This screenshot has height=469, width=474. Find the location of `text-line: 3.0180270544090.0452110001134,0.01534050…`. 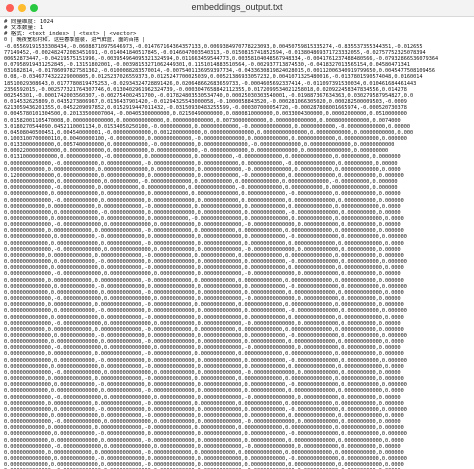

text-line: 3.0180270544090.0452110001134,0.01534050… is located at coordinates (207, 126).